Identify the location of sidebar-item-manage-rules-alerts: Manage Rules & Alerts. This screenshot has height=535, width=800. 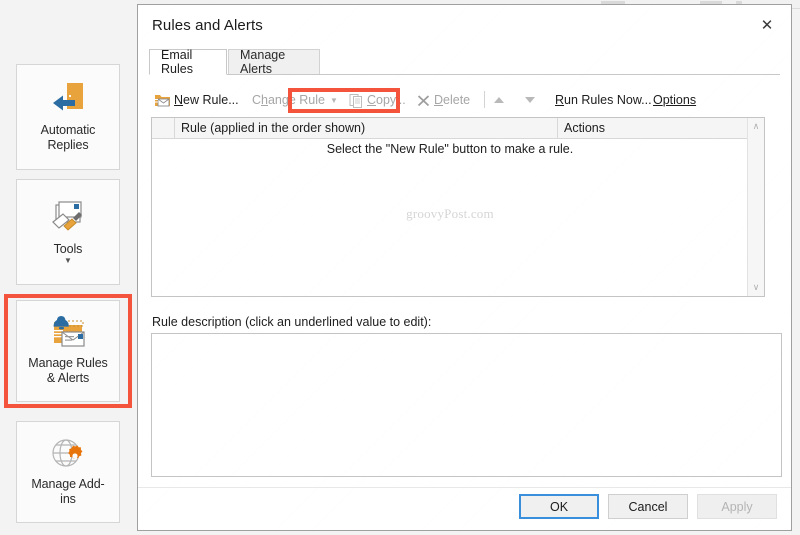
(68, 351).